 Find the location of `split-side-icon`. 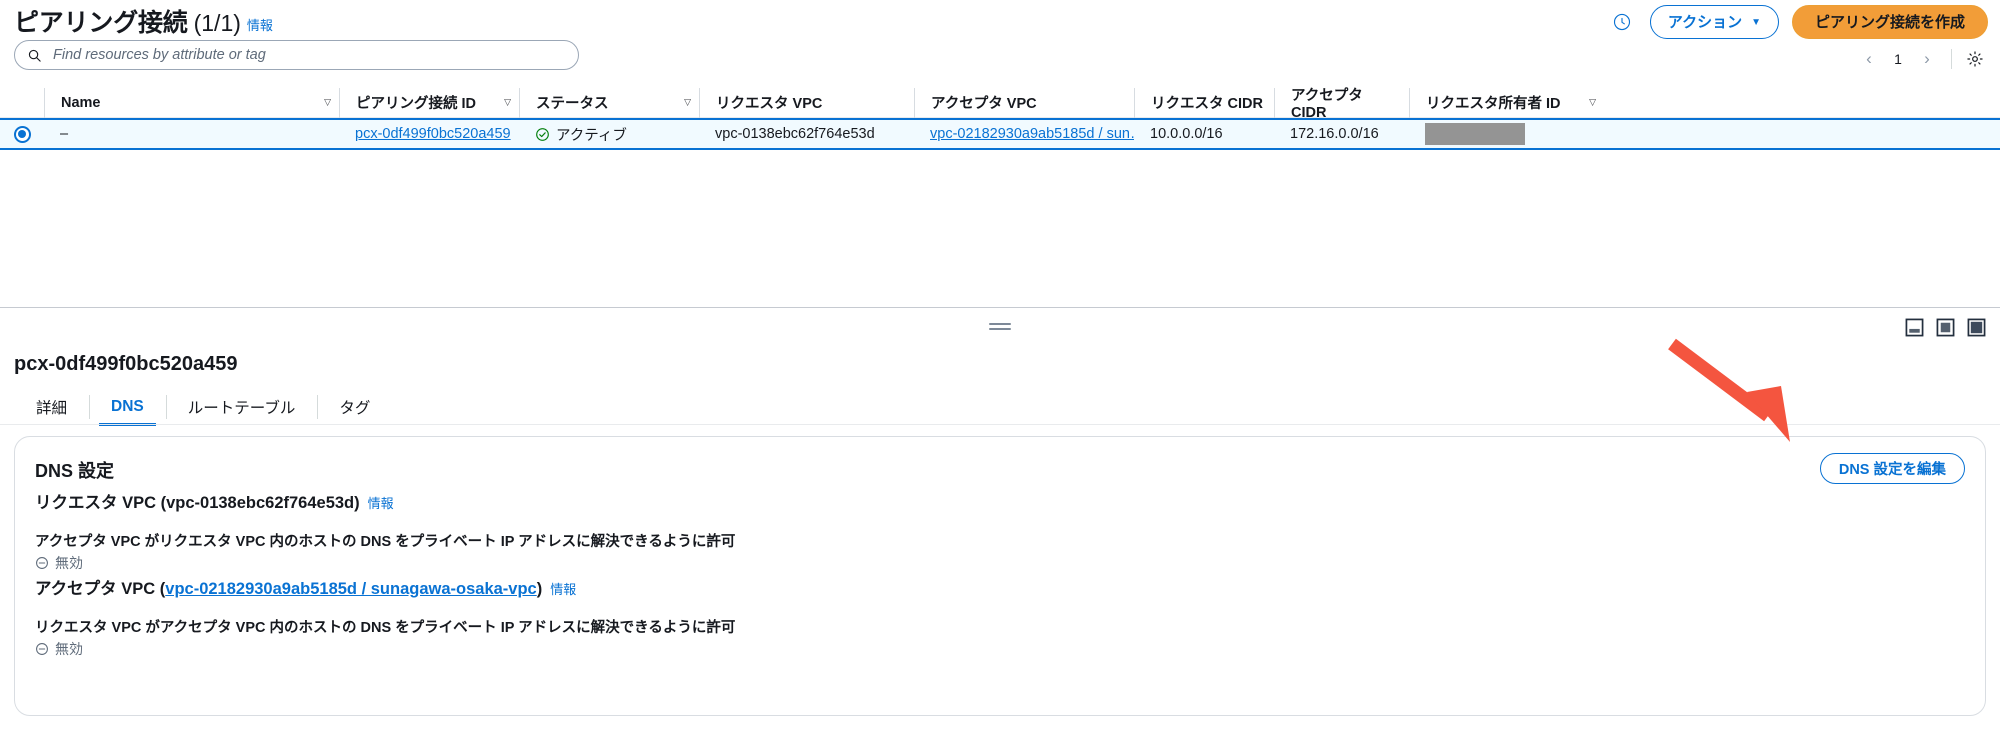

split-side-icon is located at coordinates (1945, 327).